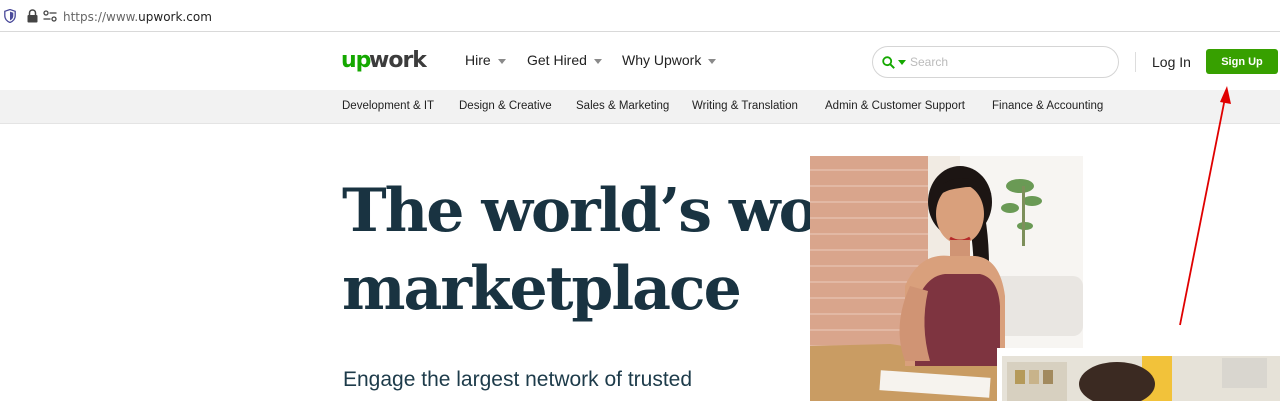  What do you see at coordinates (518, 379) in the screenshot?
I see `hero-subtitle: Engage the largest network of trusted` at bounding box center [518, 379].